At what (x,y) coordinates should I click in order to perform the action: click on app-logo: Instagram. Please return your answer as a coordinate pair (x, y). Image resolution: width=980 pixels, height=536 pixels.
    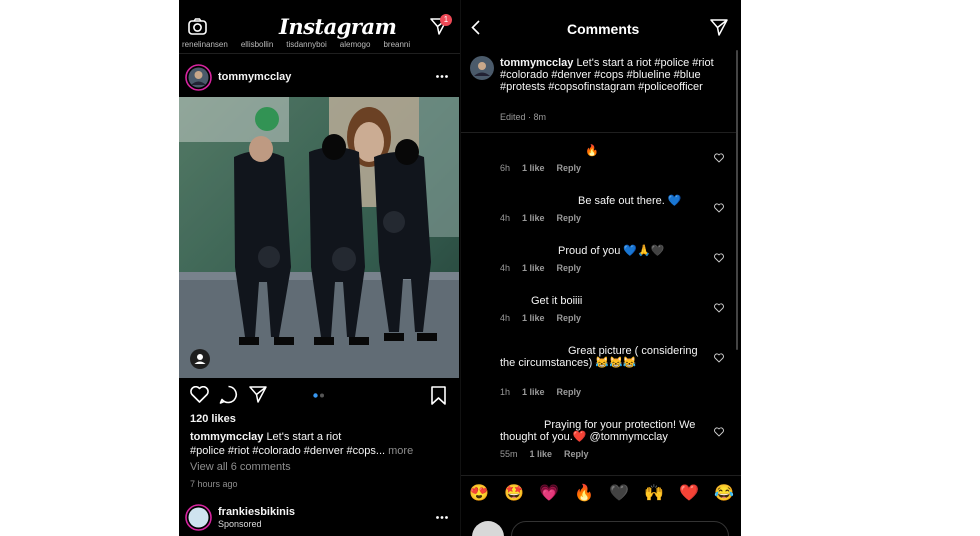
    Looking at the image, I should click on (338, 26).